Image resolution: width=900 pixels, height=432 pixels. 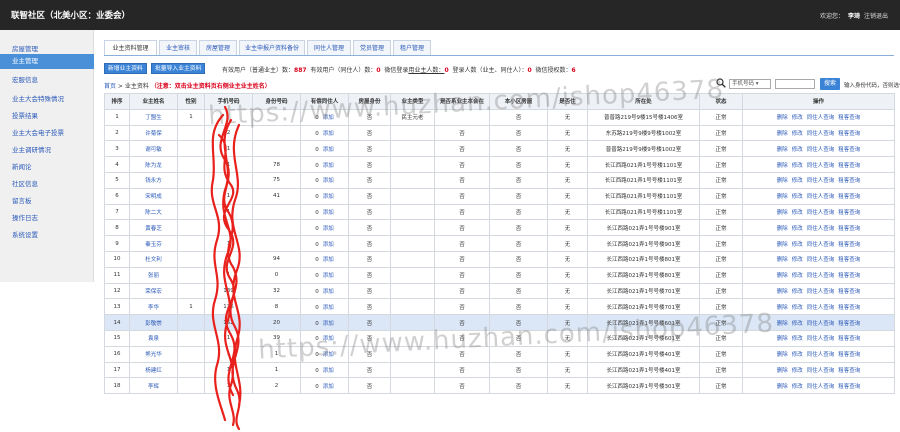 I want to click on sidebar-item: 留言板, so click(x=22, y=200).